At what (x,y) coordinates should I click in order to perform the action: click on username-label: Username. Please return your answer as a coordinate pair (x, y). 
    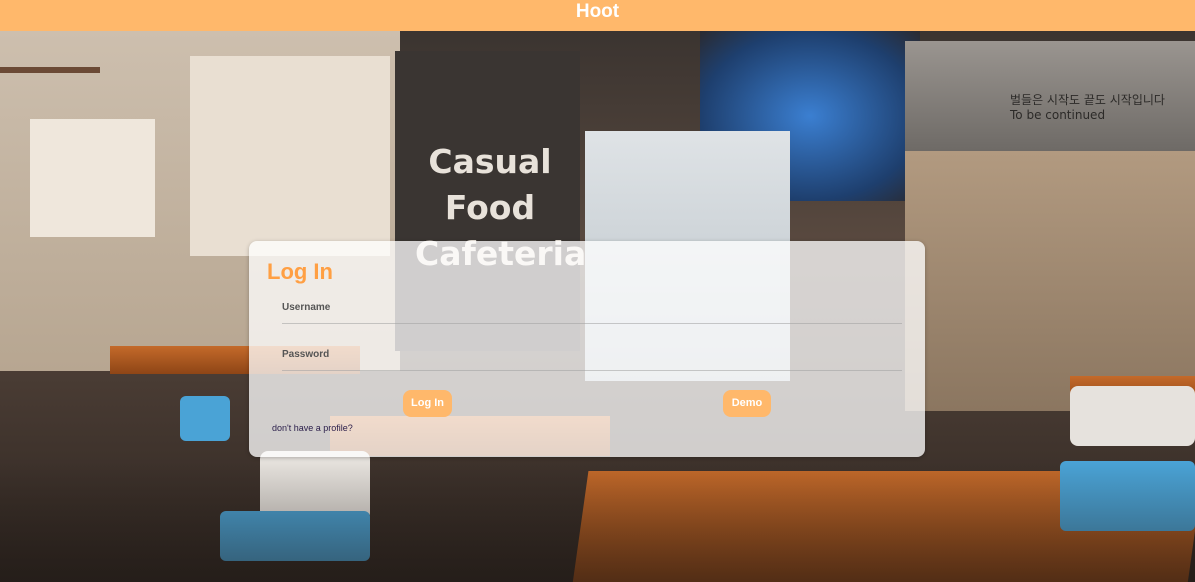
    Looking at the image, I should click on (306, 307).